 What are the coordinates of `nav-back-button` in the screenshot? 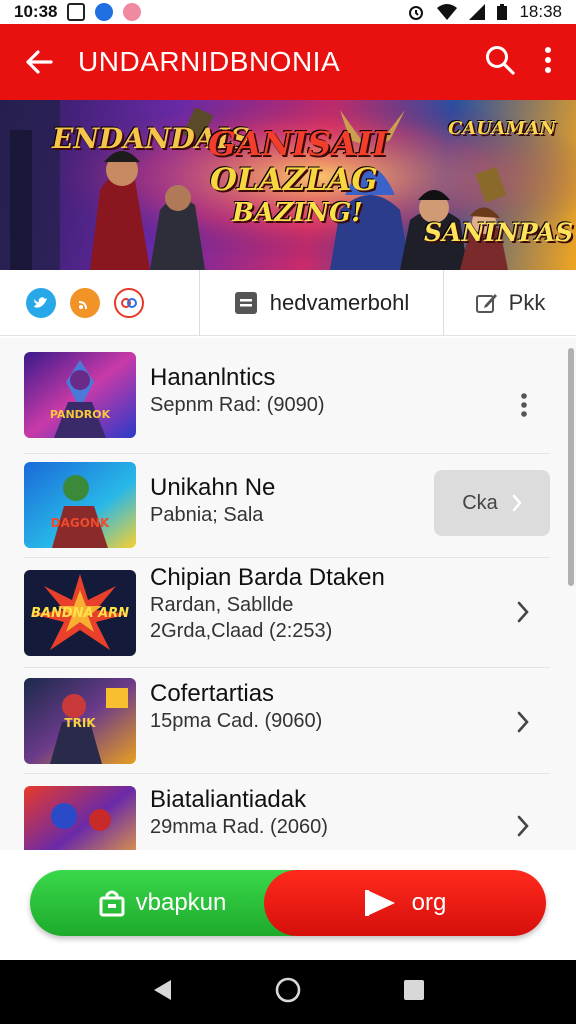 It's located at (162, 992).